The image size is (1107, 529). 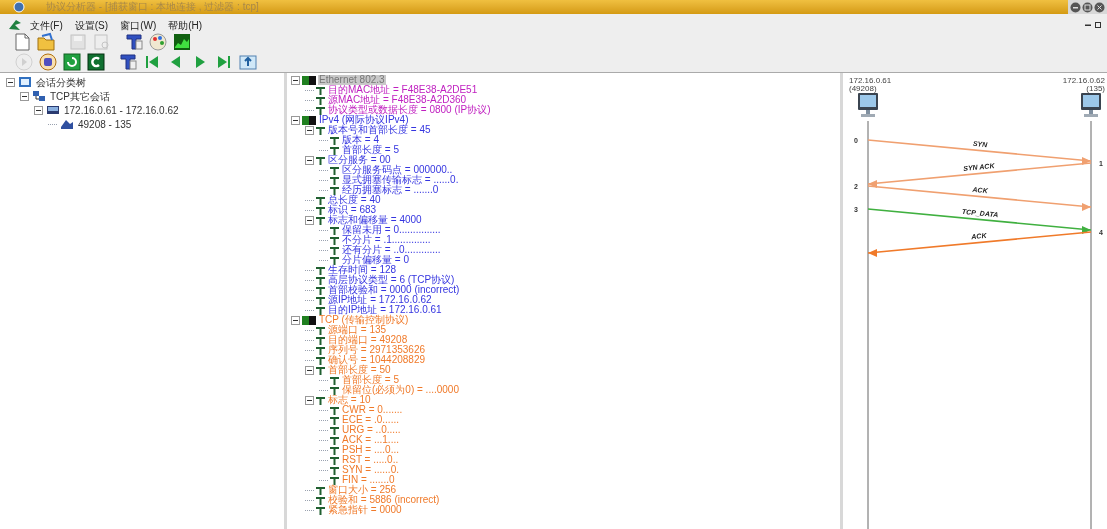 I want to click on tree-item: 首部长度 = 5, so click(x=370, y=150).